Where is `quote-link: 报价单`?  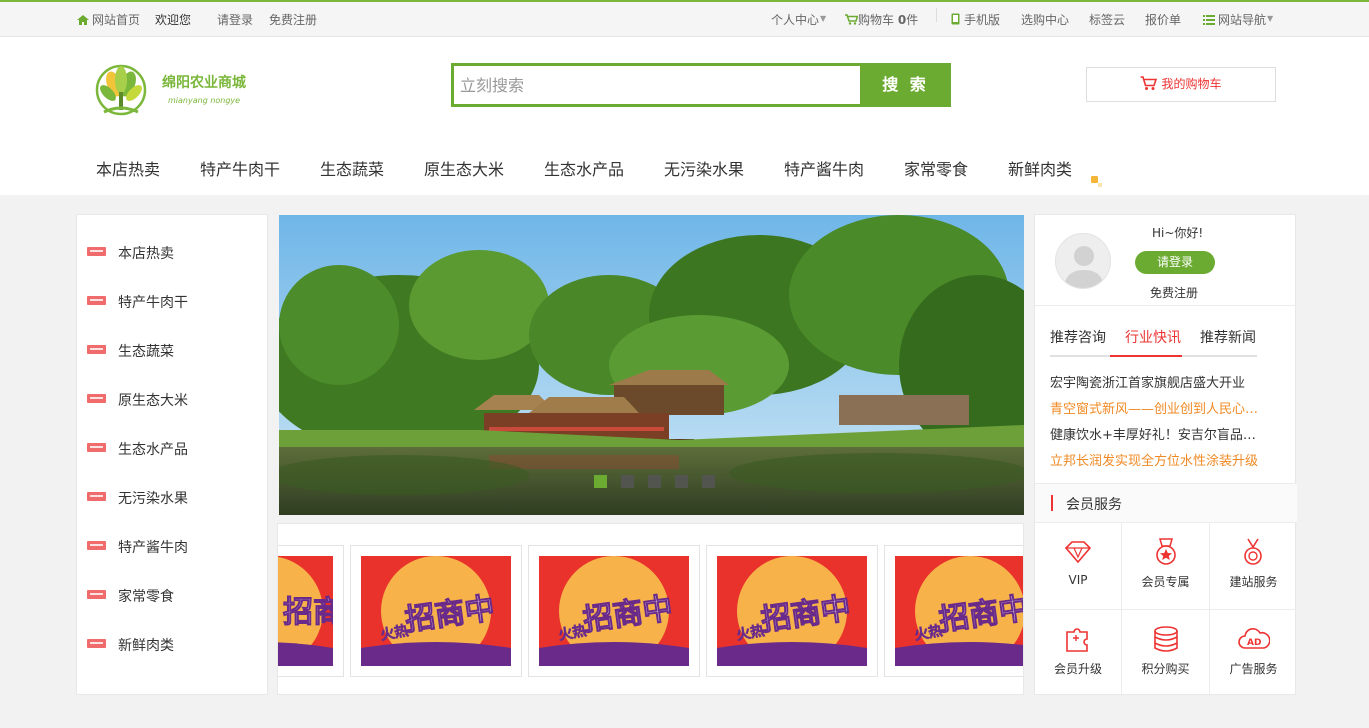 quote-link: 报价单 is located at coordinates (1163, 19).